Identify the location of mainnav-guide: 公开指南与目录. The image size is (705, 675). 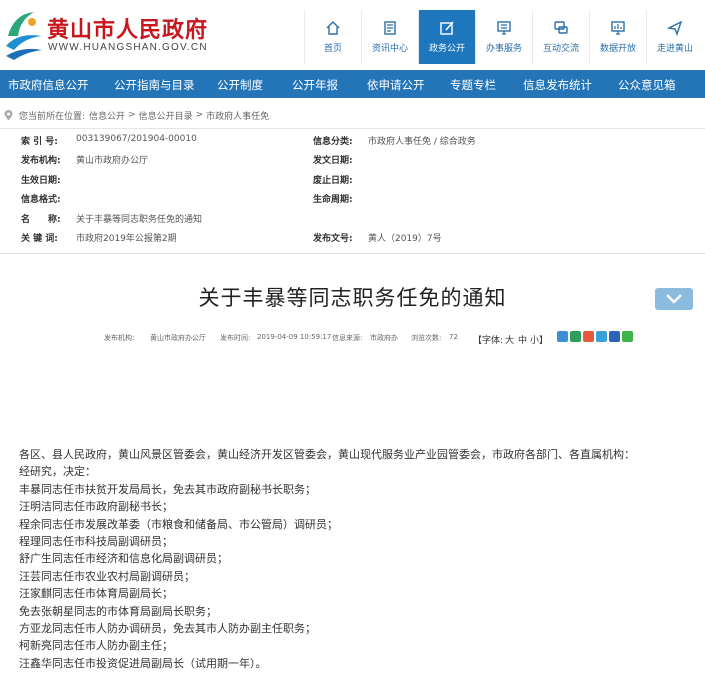
(154, 85).